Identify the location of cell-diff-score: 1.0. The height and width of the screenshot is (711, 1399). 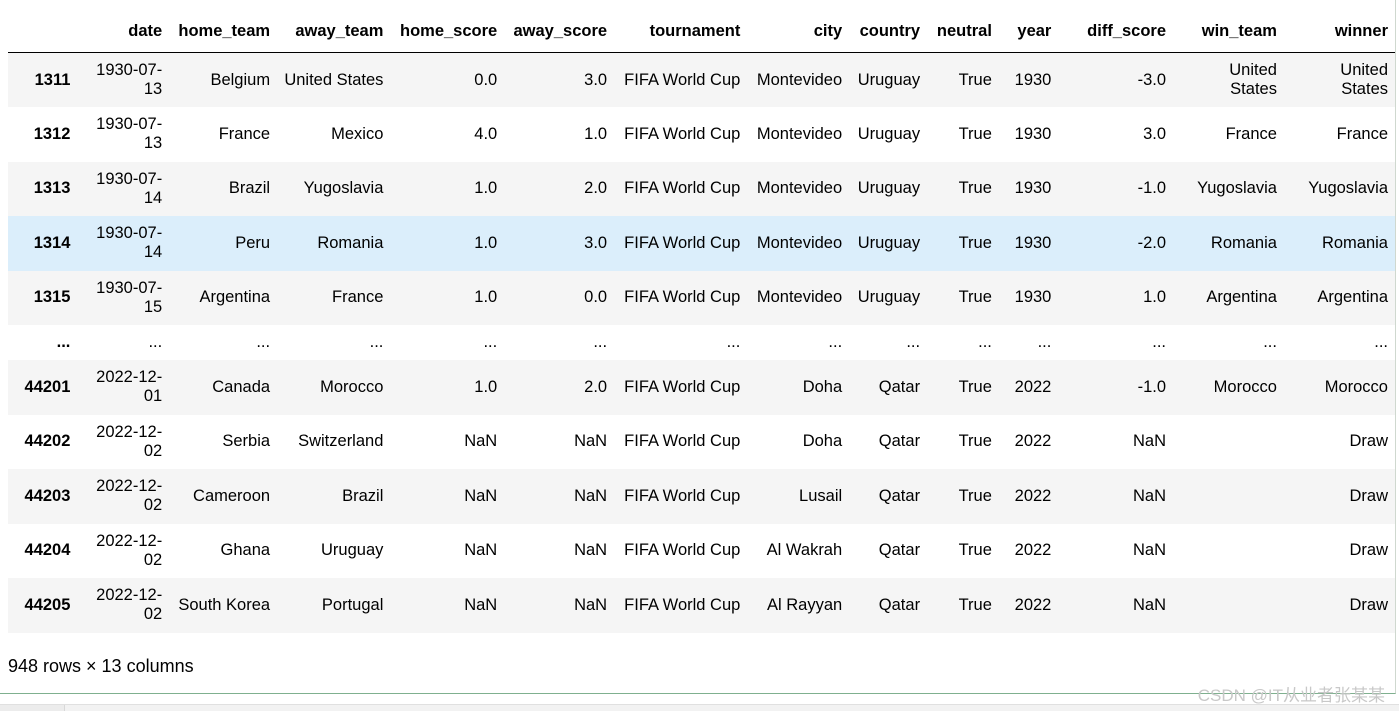
(1155, 297).